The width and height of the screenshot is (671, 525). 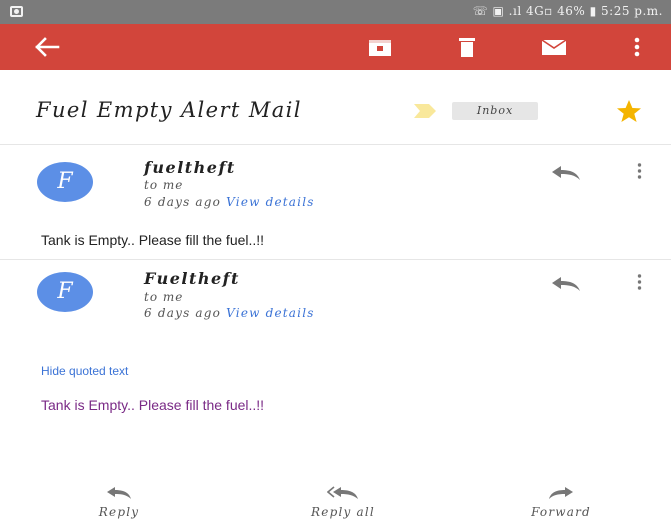 I want to click on archive-icon, so click(x=380, y=47).